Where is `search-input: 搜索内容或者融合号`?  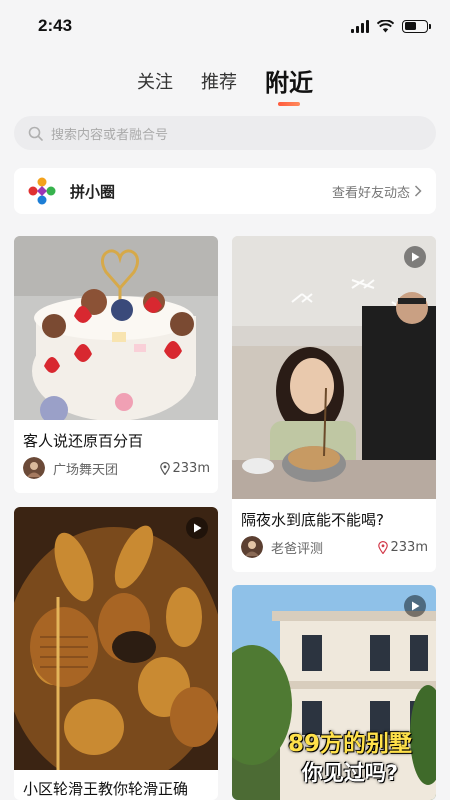 search-input: 搜索内容或者融合号 is located at coordinates (225, 133).